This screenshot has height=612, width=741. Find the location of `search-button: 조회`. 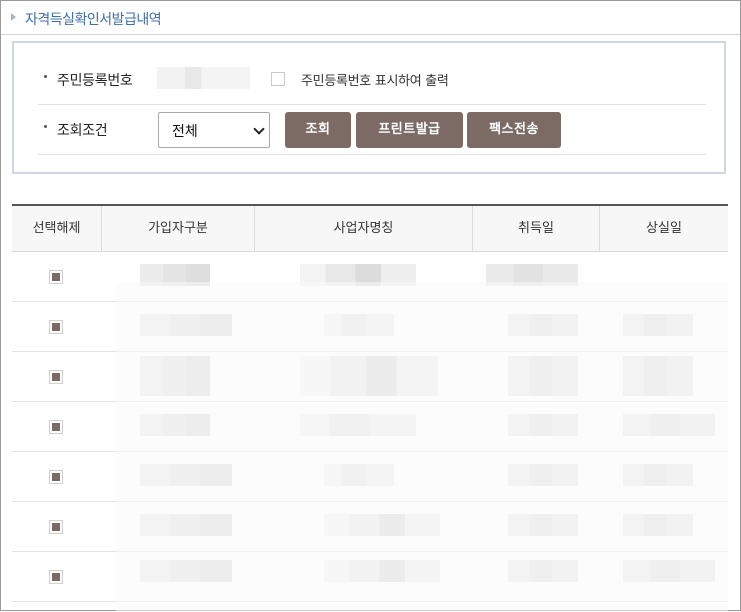

search-button: 조회 is located at coordinates (318, 130).